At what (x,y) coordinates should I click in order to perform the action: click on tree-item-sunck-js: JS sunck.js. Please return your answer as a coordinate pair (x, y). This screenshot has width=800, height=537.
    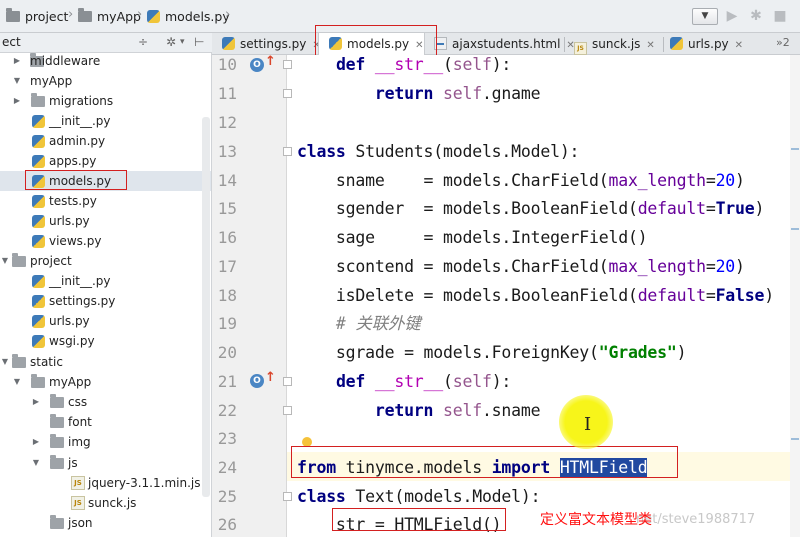
    Looking at the image, I should click on (105, 503).